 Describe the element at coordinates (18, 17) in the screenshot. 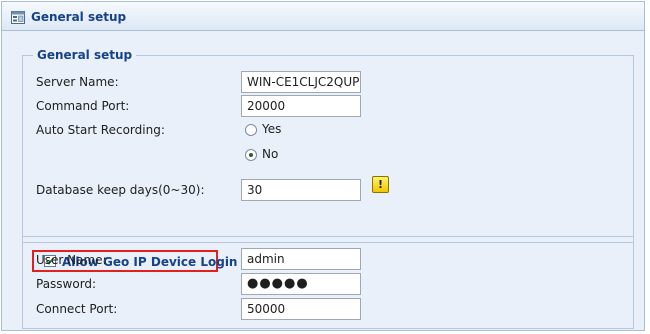

I see `panel-icon` at that location.